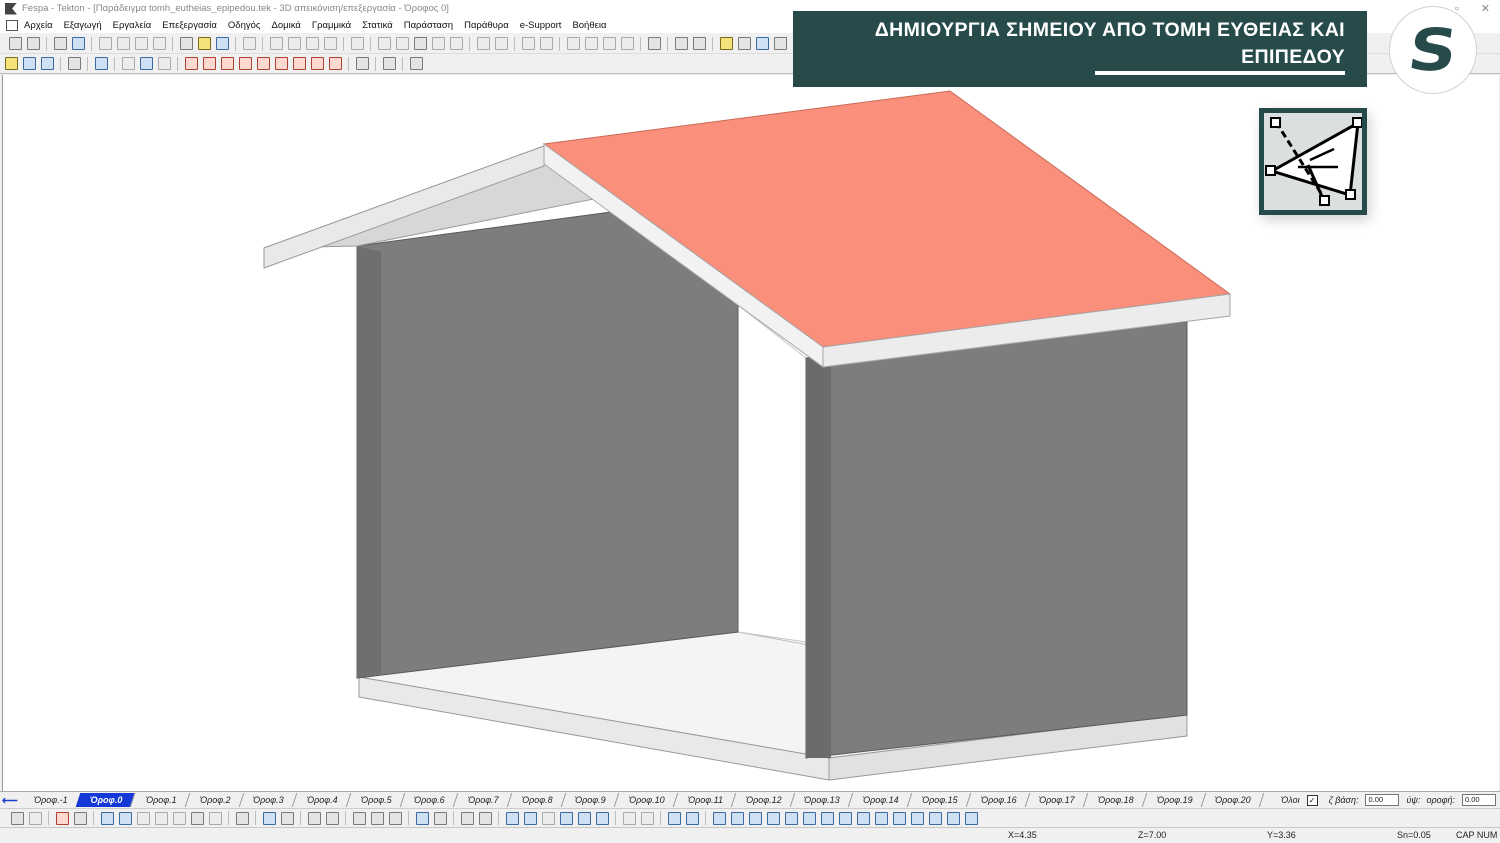 The image size is (1500, 843). I want to click on all-floors-checkbox: ✓, so click(1312, 800).